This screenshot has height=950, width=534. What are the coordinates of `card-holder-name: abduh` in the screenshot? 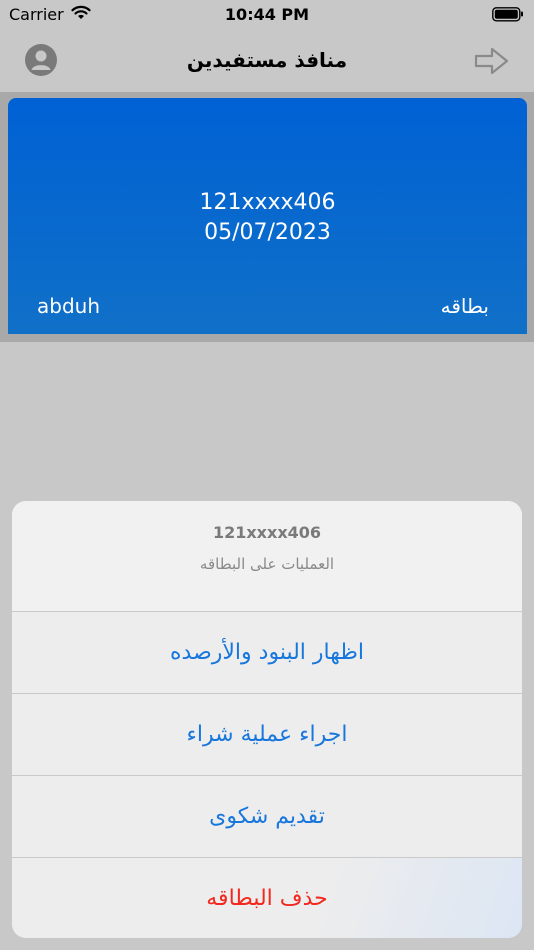 It's located at (68, 306).